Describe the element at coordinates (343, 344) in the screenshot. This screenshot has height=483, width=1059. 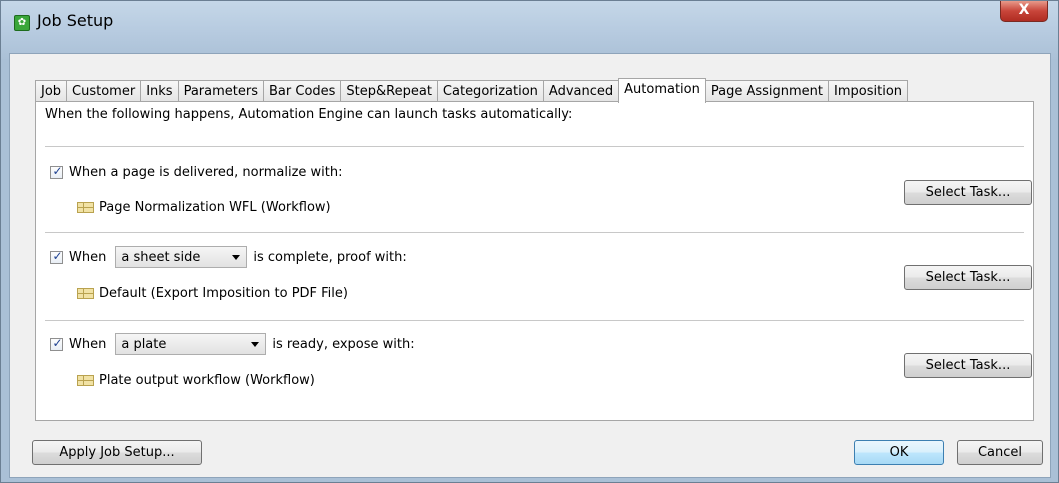
I see `rule-3-label-post: is ready, expose with:` at that location.